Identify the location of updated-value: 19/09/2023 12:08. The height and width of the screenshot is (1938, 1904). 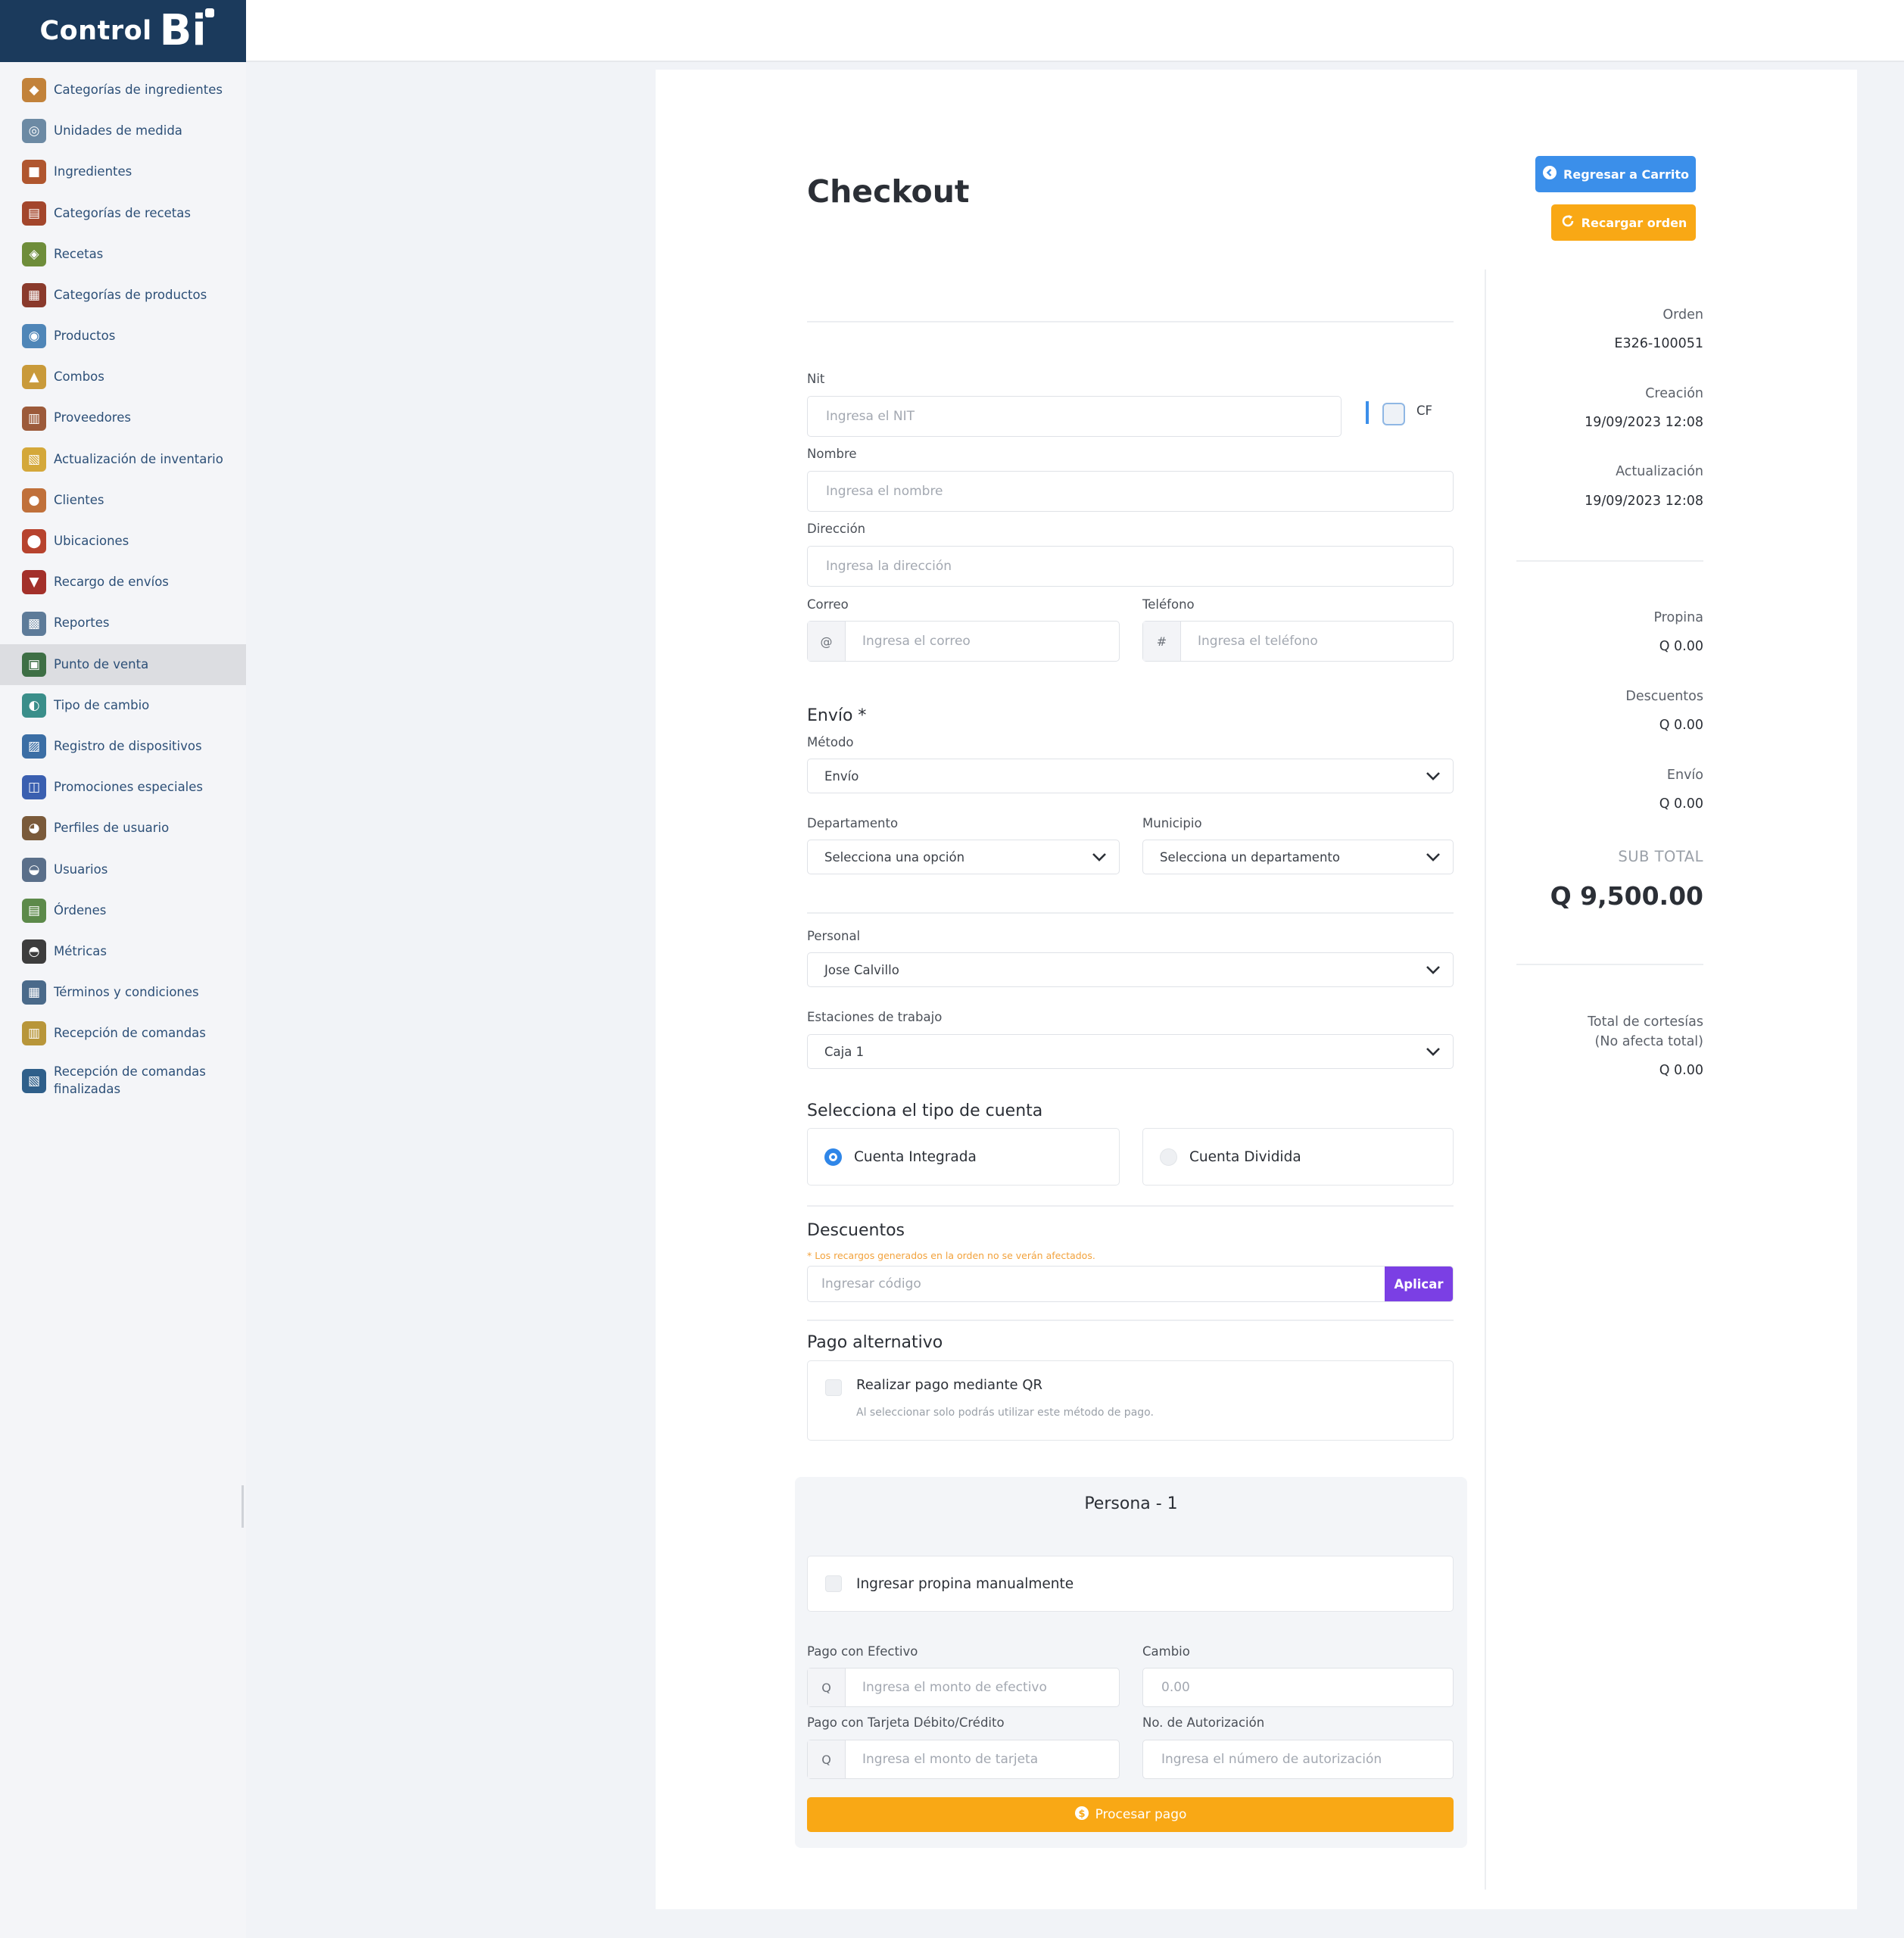
(1644, 501).